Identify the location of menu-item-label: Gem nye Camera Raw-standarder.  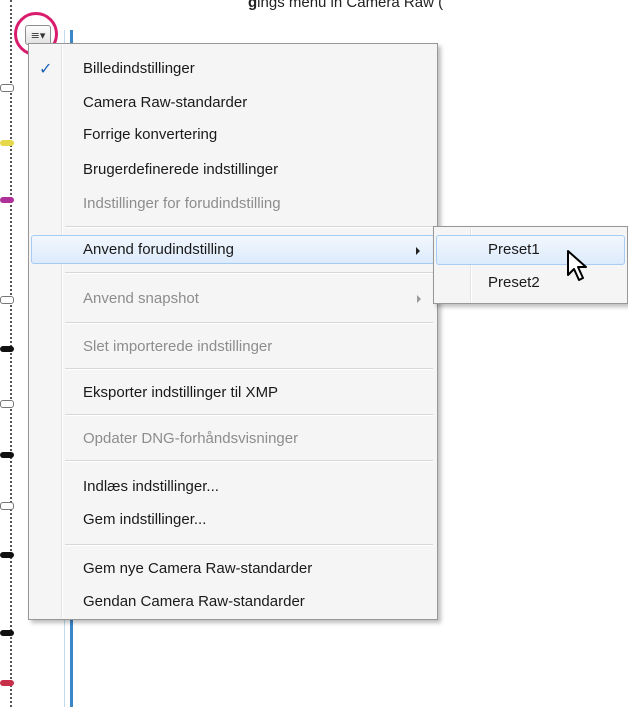
(198, 568).